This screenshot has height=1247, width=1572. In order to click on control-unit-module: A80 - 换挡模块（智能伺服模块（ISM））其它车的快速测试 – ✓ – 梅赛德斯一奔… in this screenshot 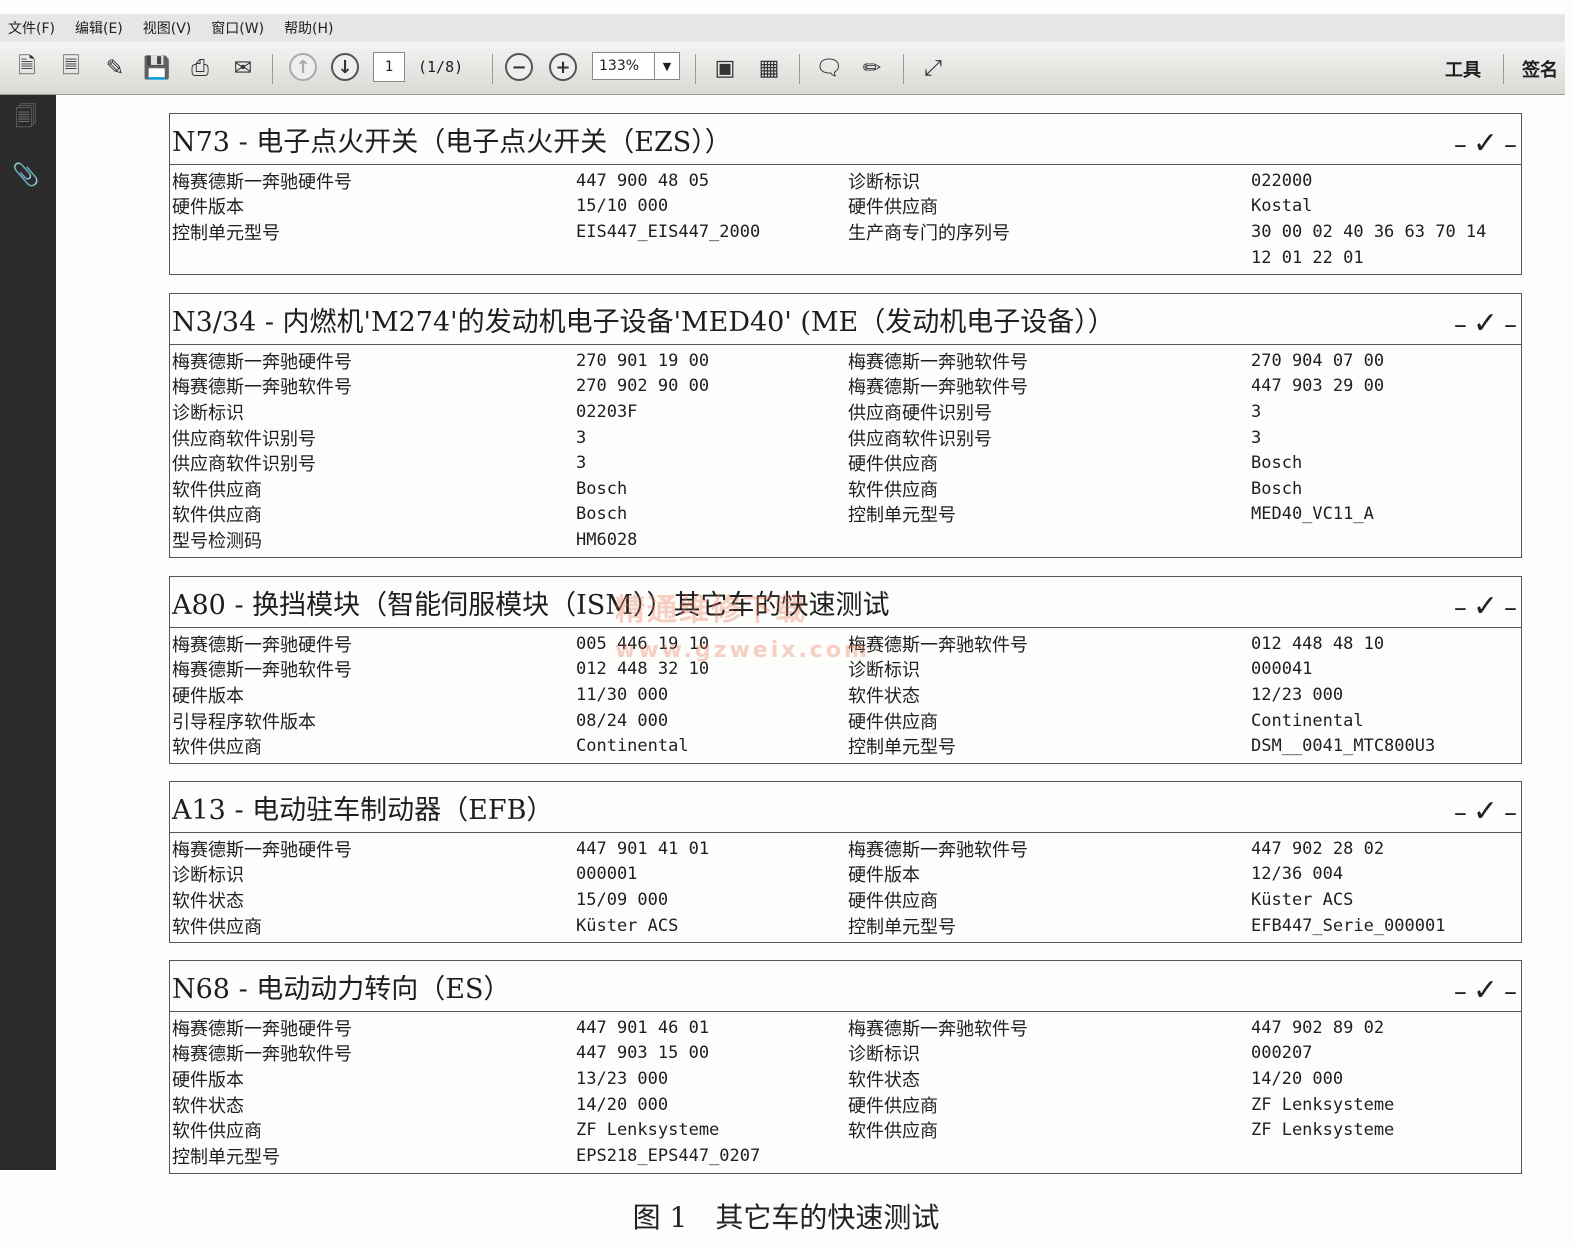, I will do `click(845, 670)`.